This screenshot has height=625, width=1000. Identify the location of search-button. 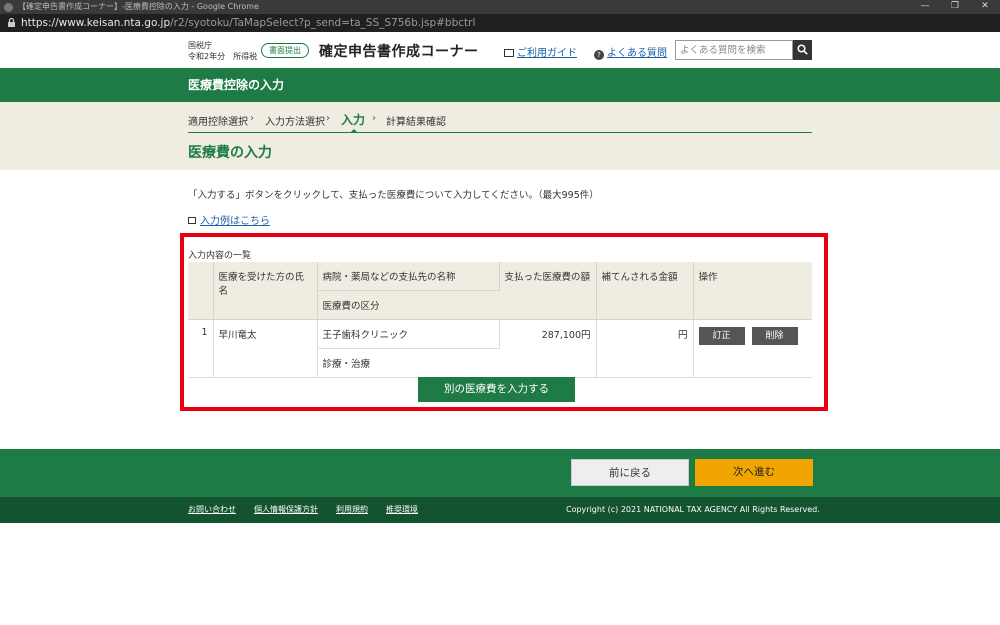
(802, 50).